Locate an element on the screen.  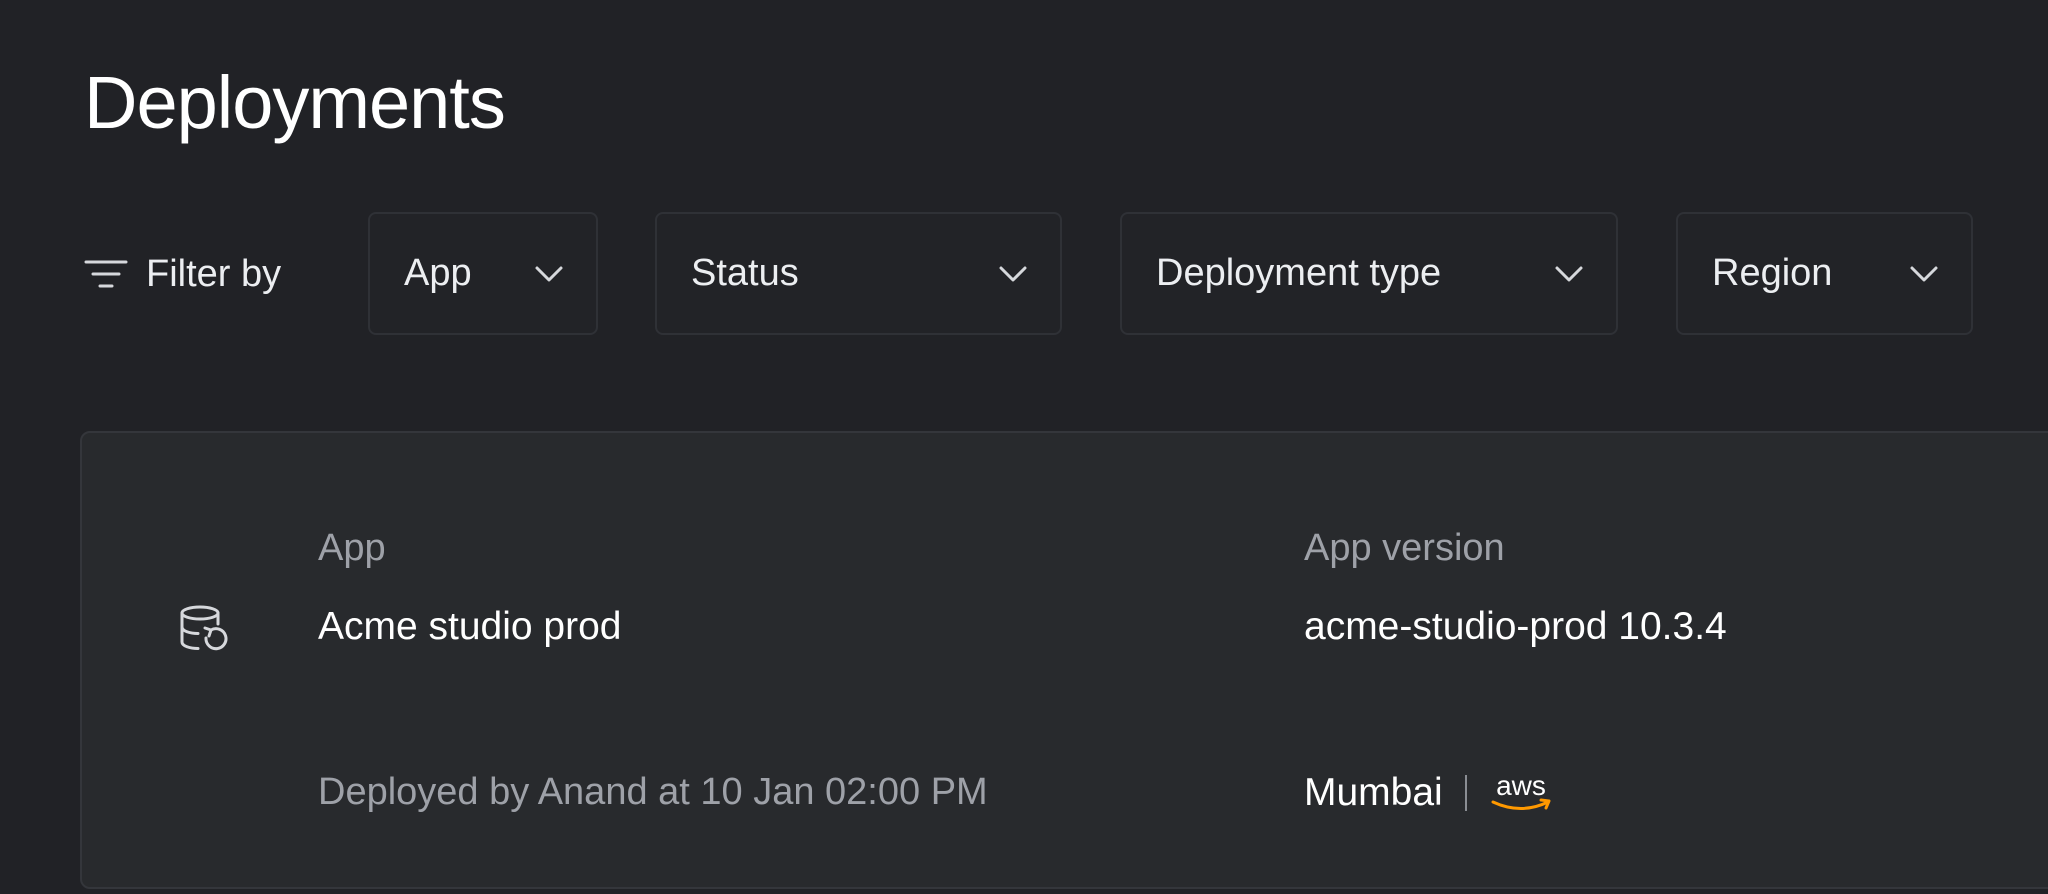
deployment-type-filter-dropdown: Deployment type is located at coordinates (1369, 273).